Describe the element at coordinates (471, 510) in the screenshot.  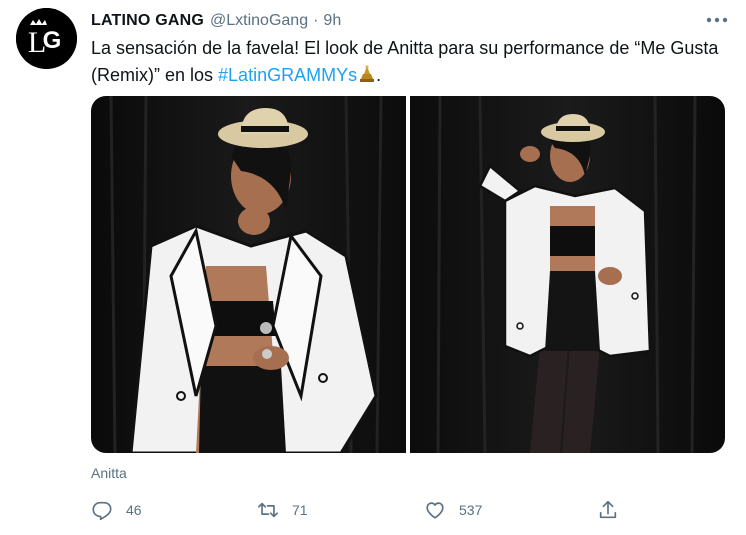
I see `like-count: 537` at that location.